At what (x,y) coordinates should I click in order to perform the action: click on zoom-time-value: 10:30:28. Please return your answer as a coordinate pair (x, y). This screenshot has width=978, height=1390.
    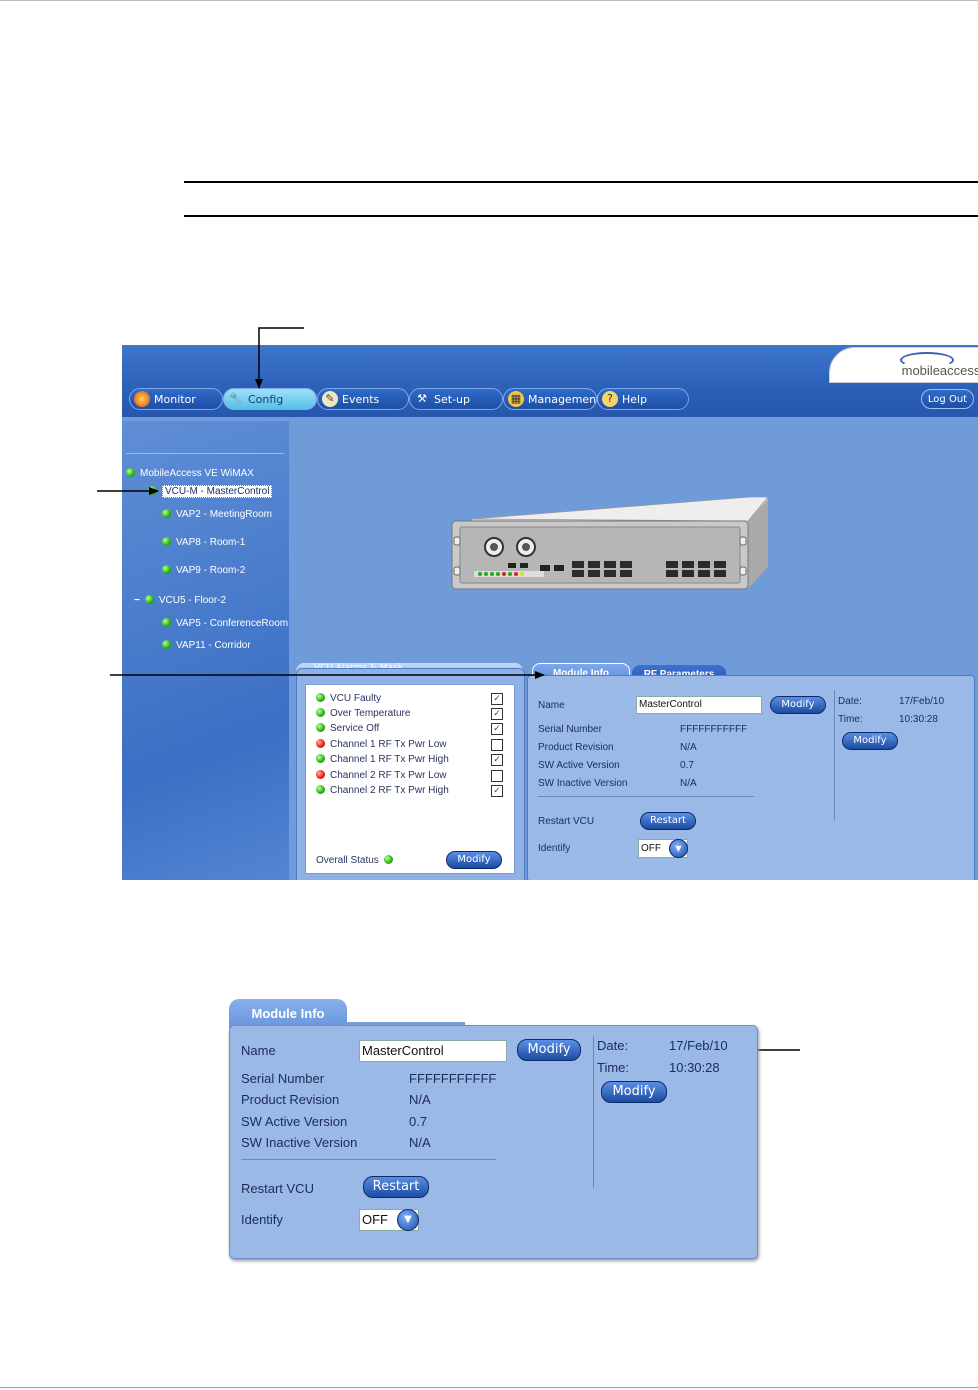
    Looking at the image, I should click on (694, 1067).